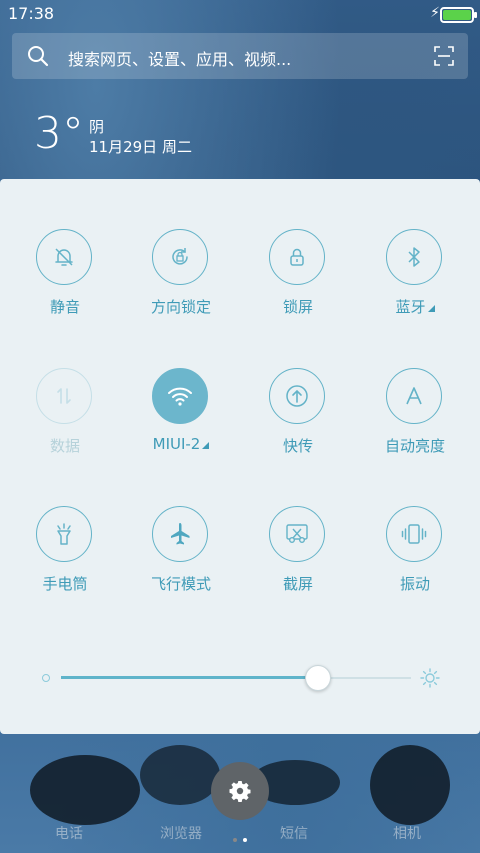 The image size is (480, 853). Describe the element at coordinates (407, 833) in the screenshot. I see `dock-app-camera: 相机` at that location.